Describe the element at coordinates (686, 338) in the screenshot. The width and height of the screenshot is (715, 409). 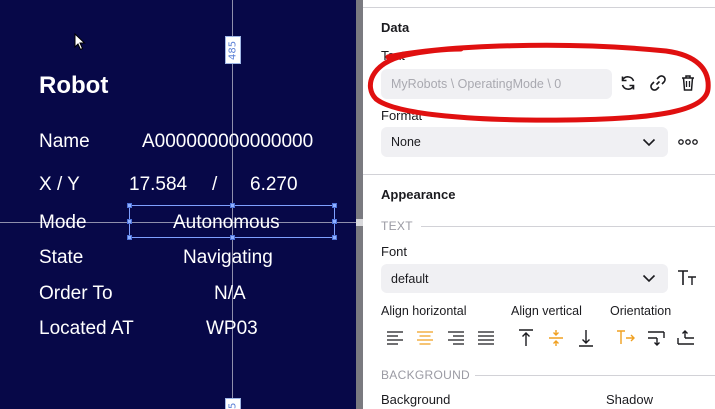
I see `orientation-up-icon` at that location.